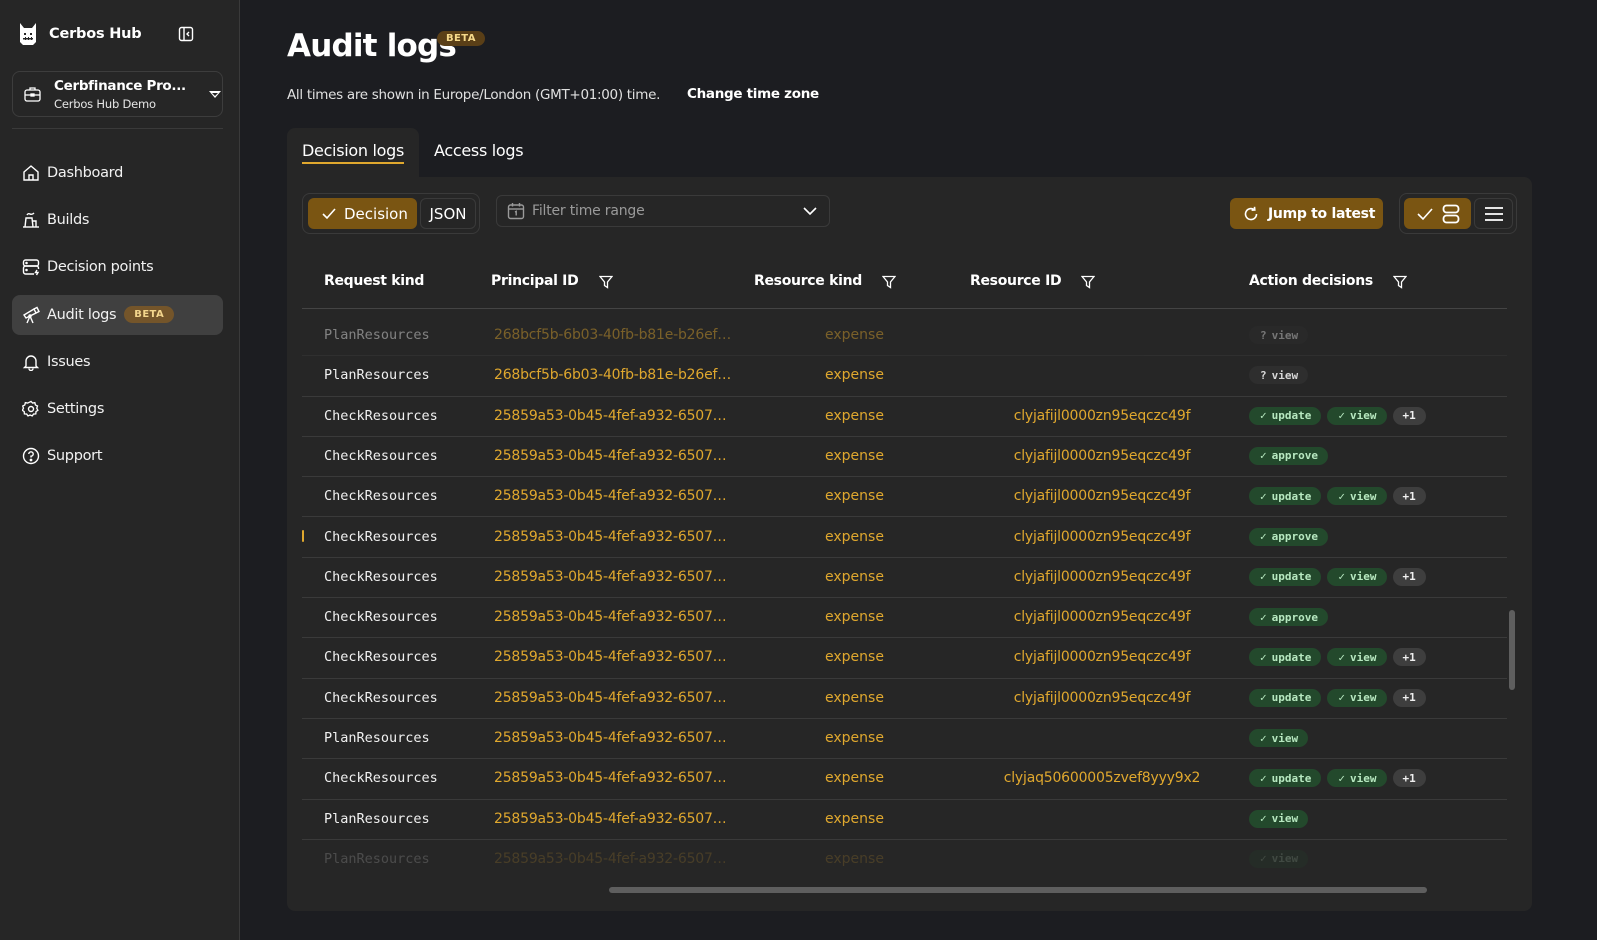  I want to click on sidebar-collapse-icon, so click(186, 34).